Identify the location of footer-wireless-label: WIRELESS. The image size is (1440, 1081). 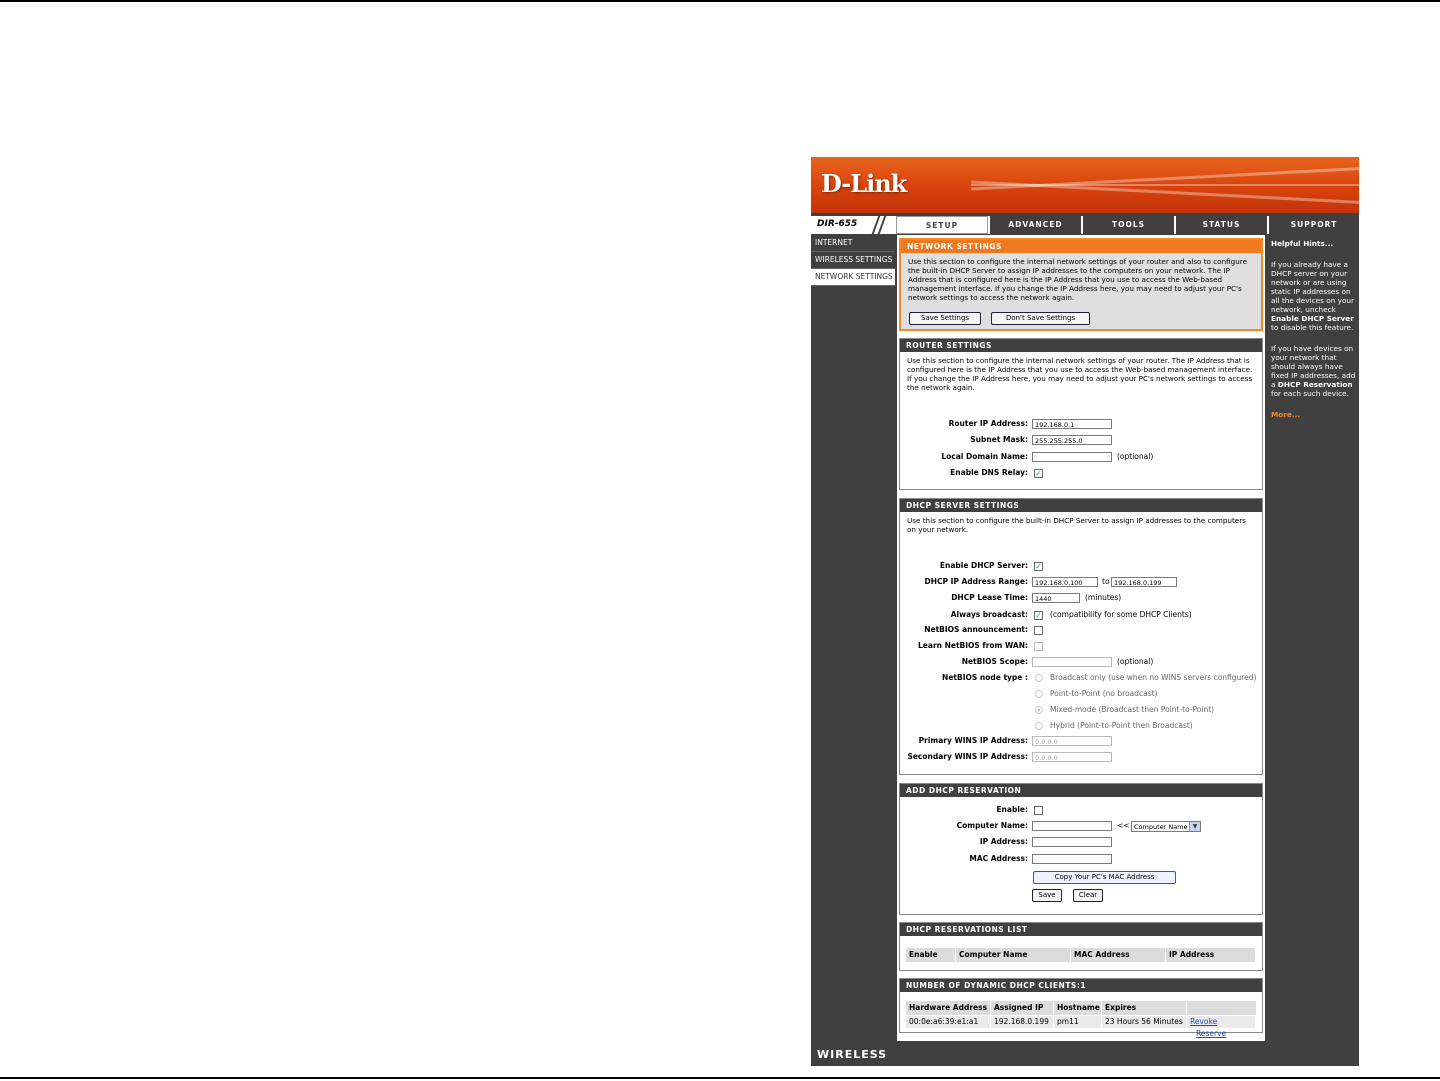
(852, 1054).